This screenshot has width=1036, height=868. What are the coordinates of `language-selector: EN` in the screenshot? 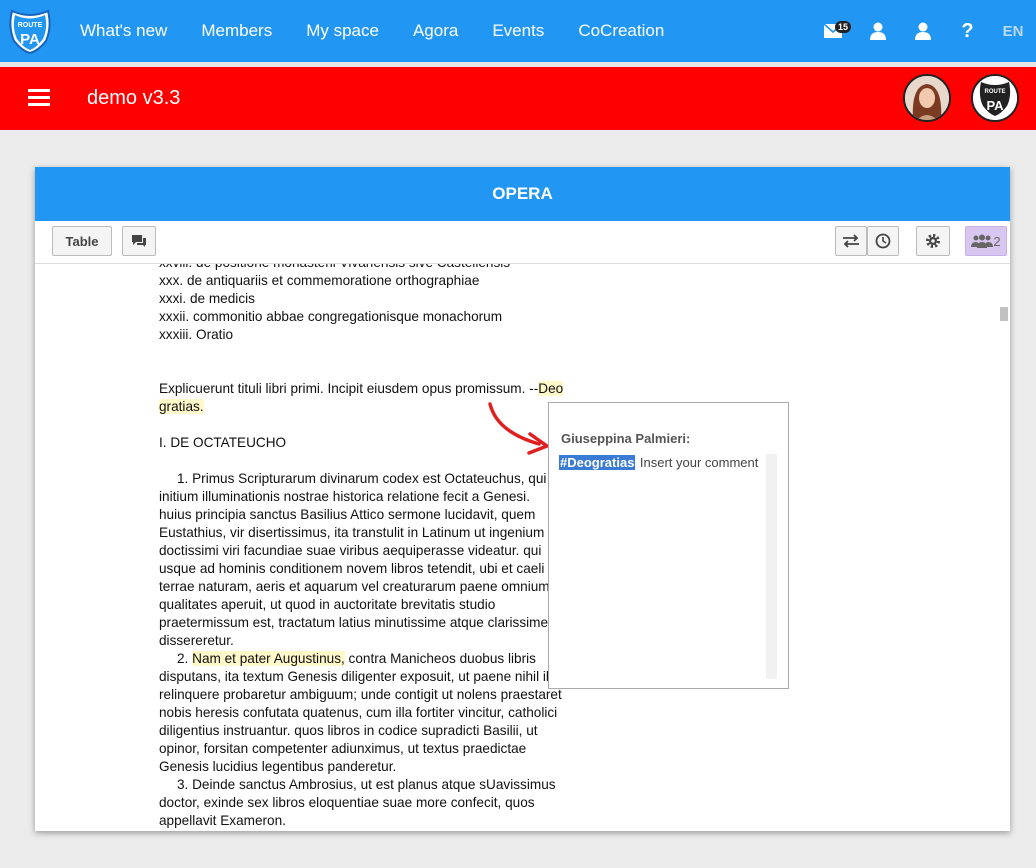 It's located at (1013, 31).